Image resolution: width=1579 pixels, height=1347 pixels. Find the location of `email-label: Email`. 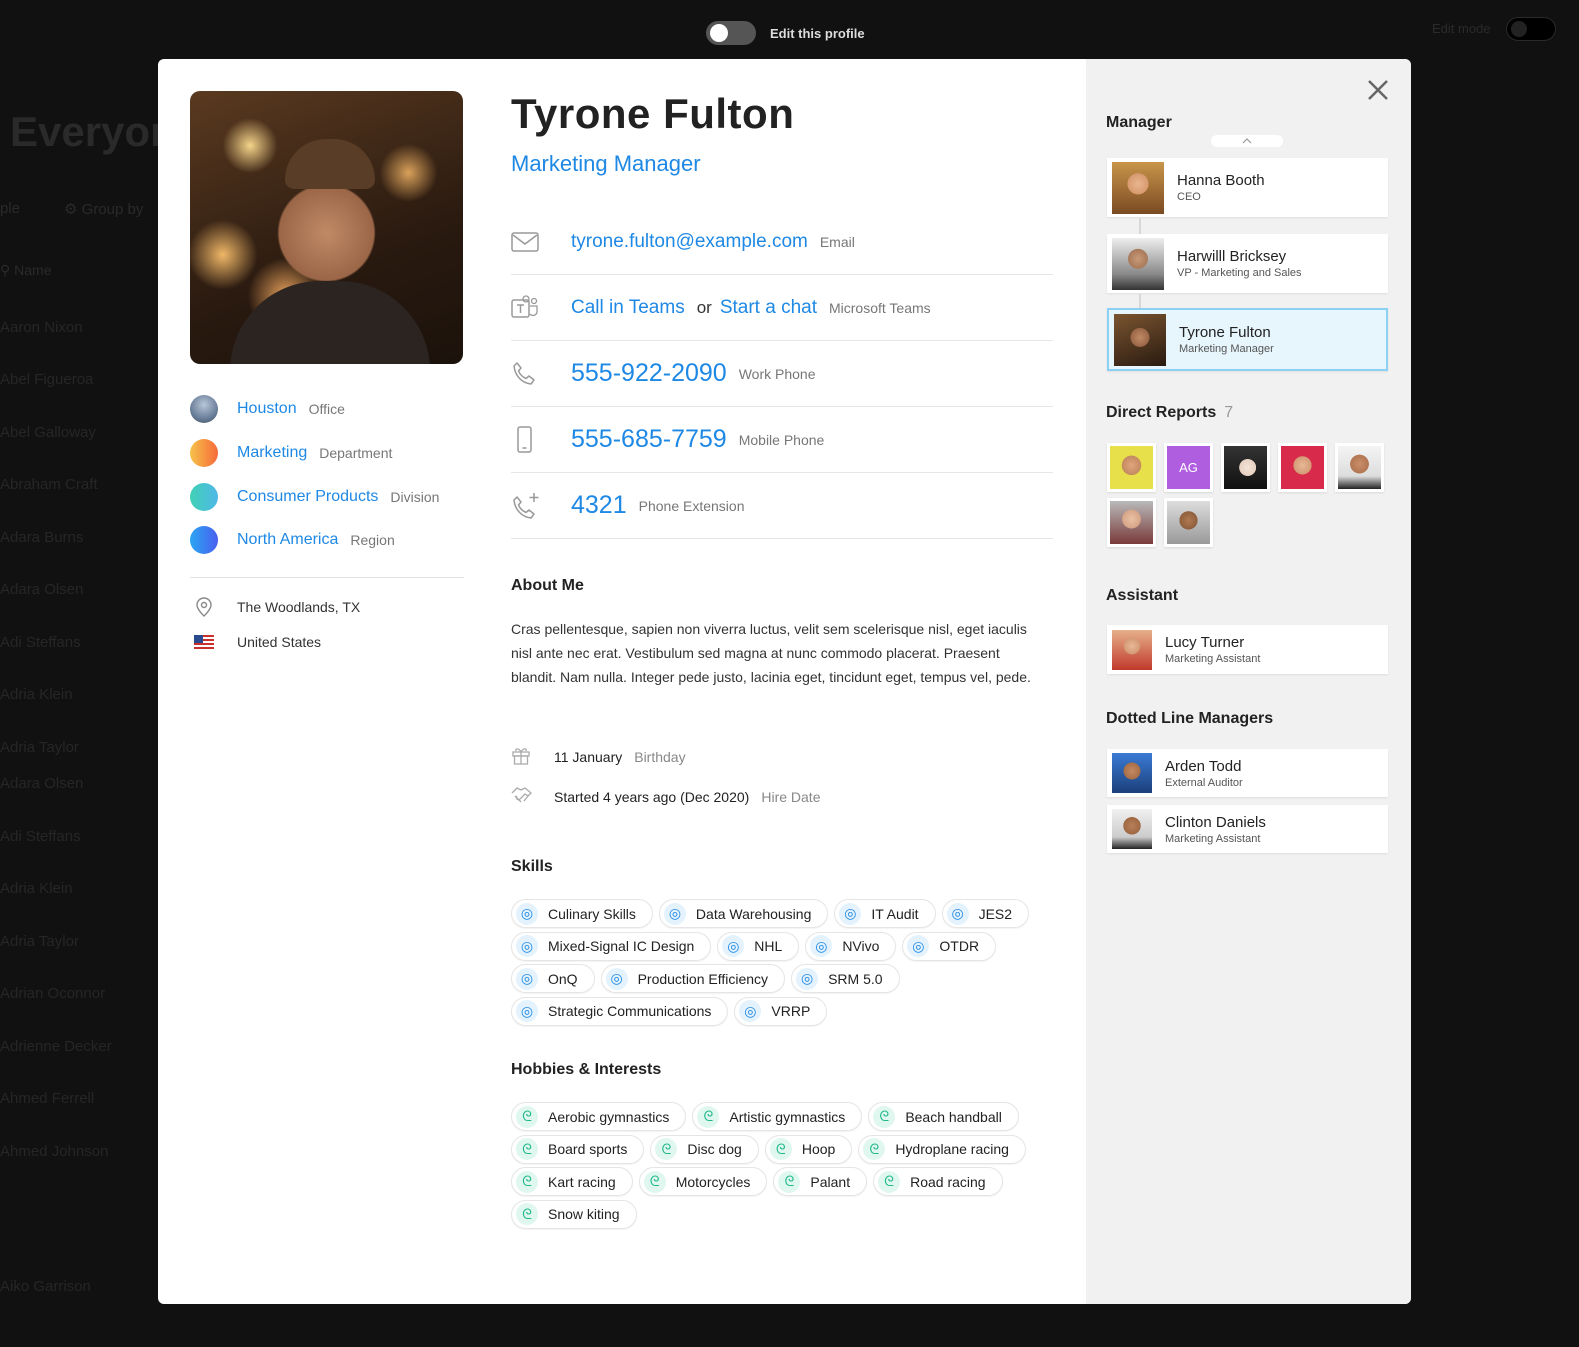

email-label: Email is located at coordinates (837, 241).